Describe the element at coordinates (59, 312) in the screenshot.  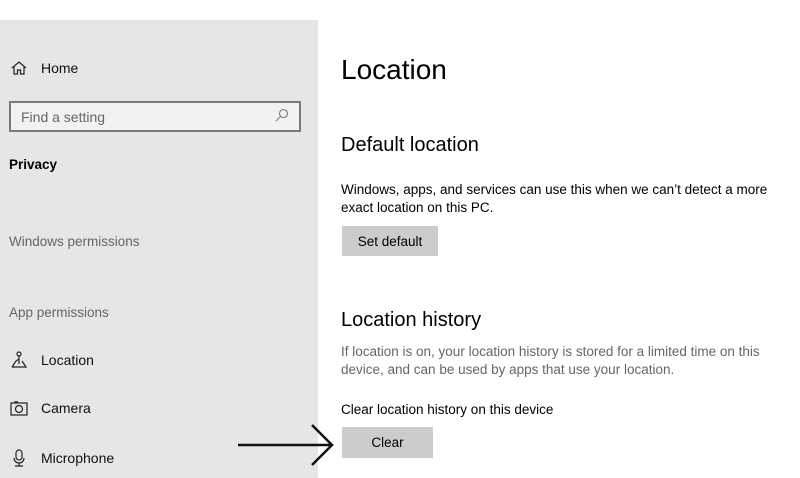
I see `app-permissions-heading: App permissions` at that location.